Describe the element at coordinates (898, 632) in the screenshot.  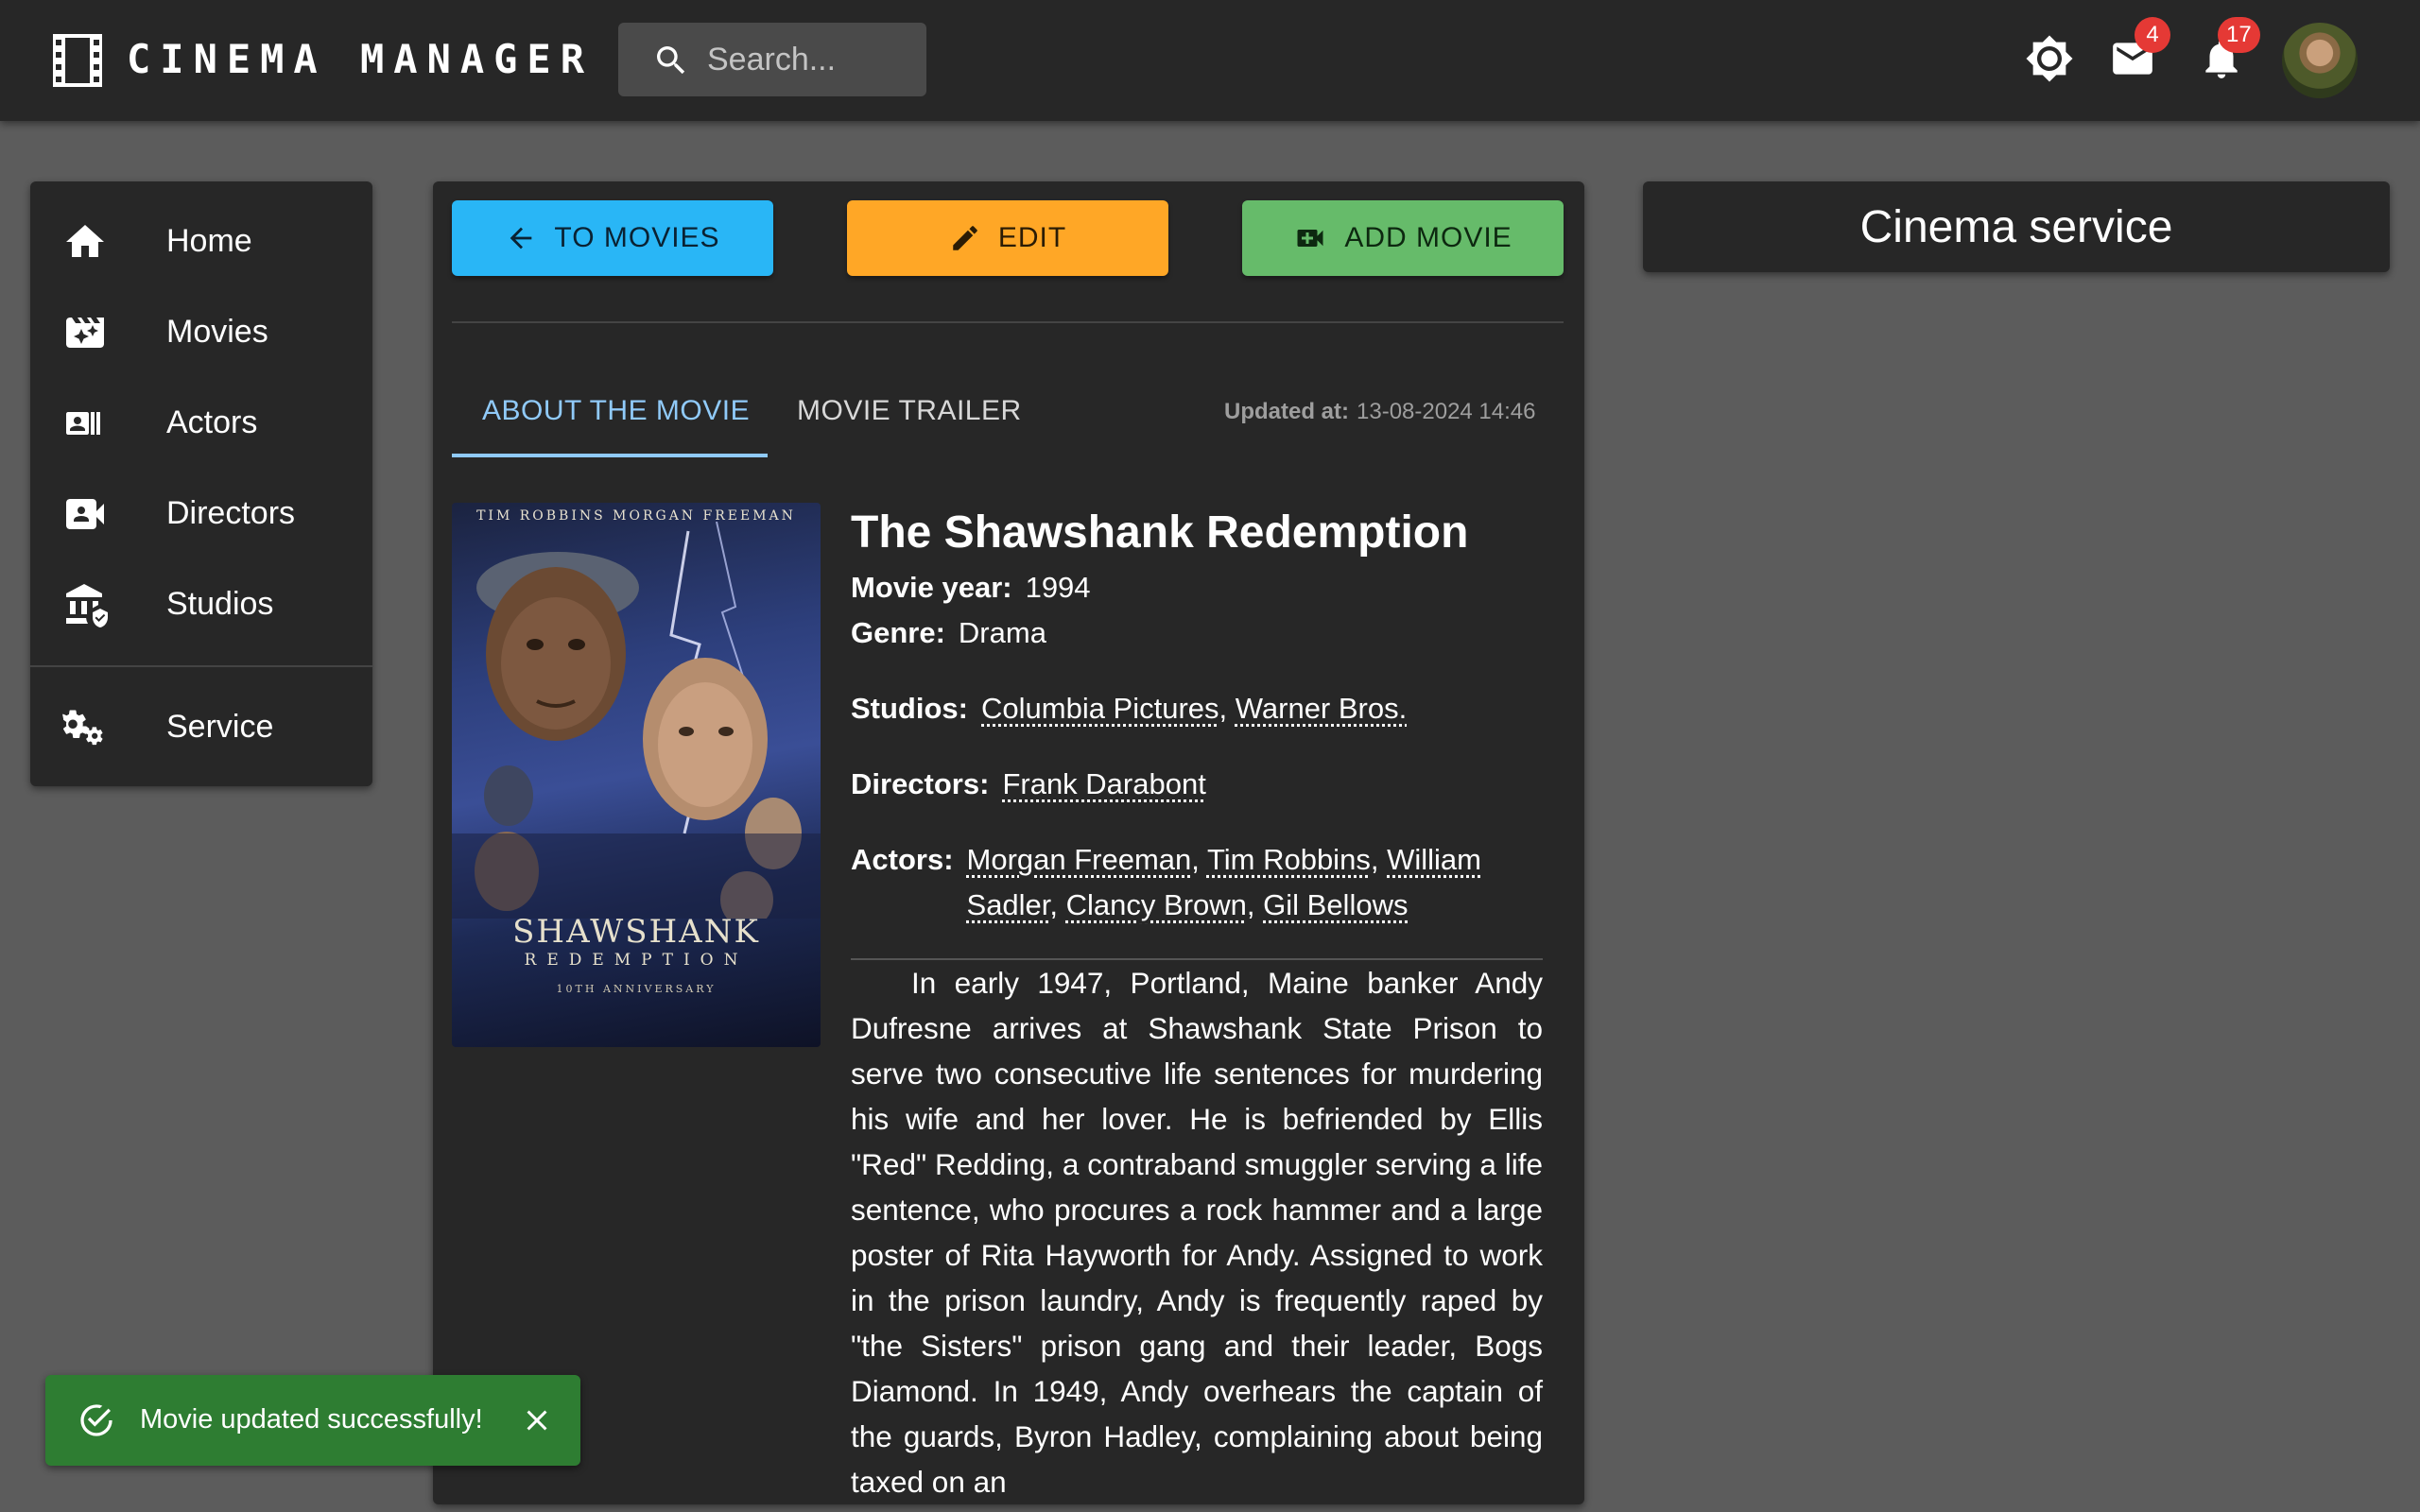
I see `genre-label: Genre:` at that location.